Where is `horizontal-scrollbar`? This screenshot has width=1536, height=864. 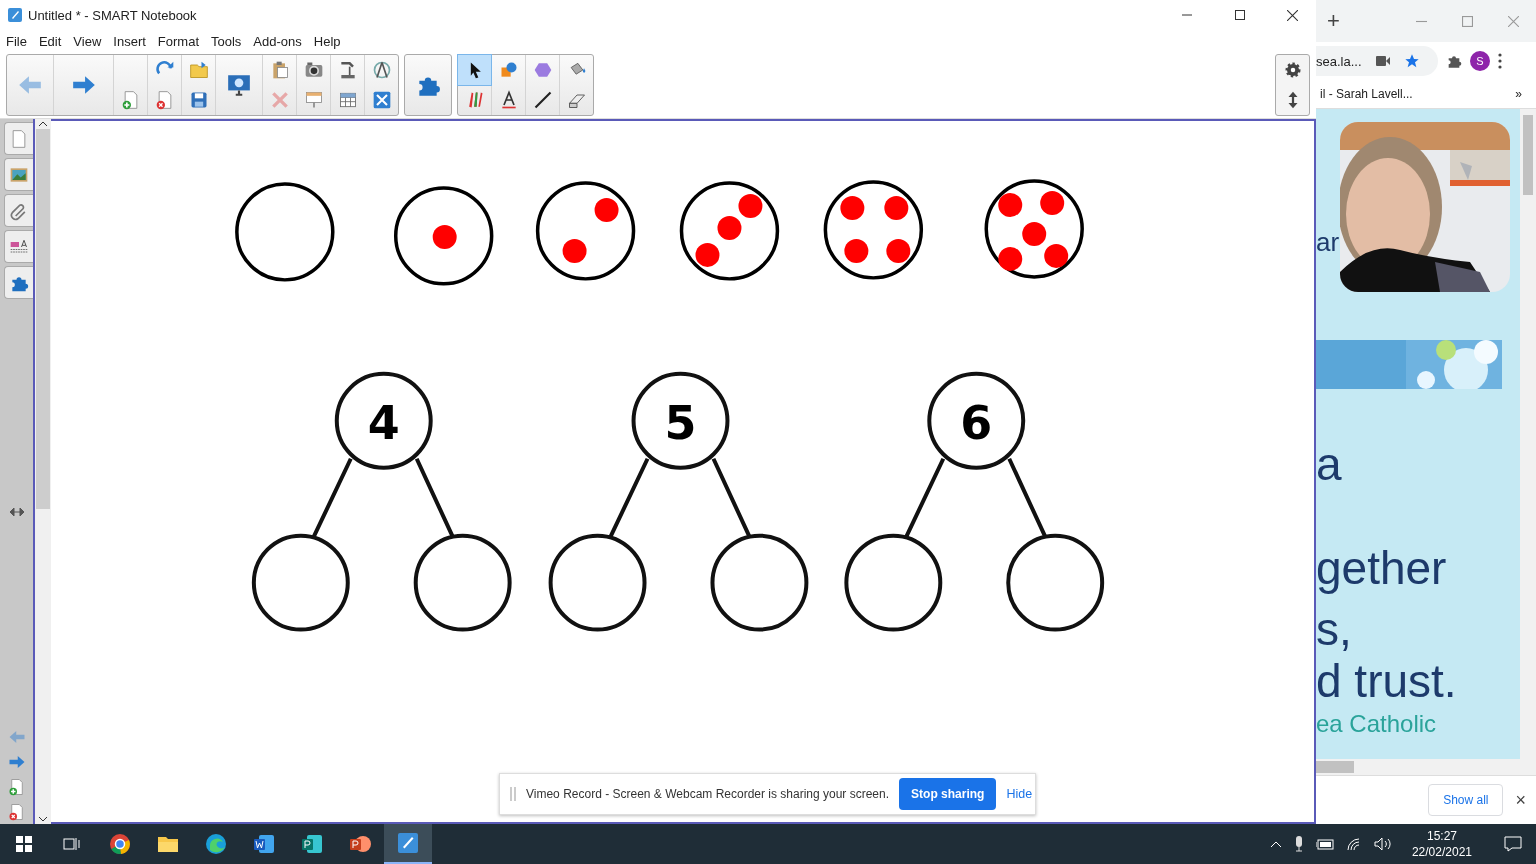
horizontal-scrollbar is located at coordinates (1418, 767).